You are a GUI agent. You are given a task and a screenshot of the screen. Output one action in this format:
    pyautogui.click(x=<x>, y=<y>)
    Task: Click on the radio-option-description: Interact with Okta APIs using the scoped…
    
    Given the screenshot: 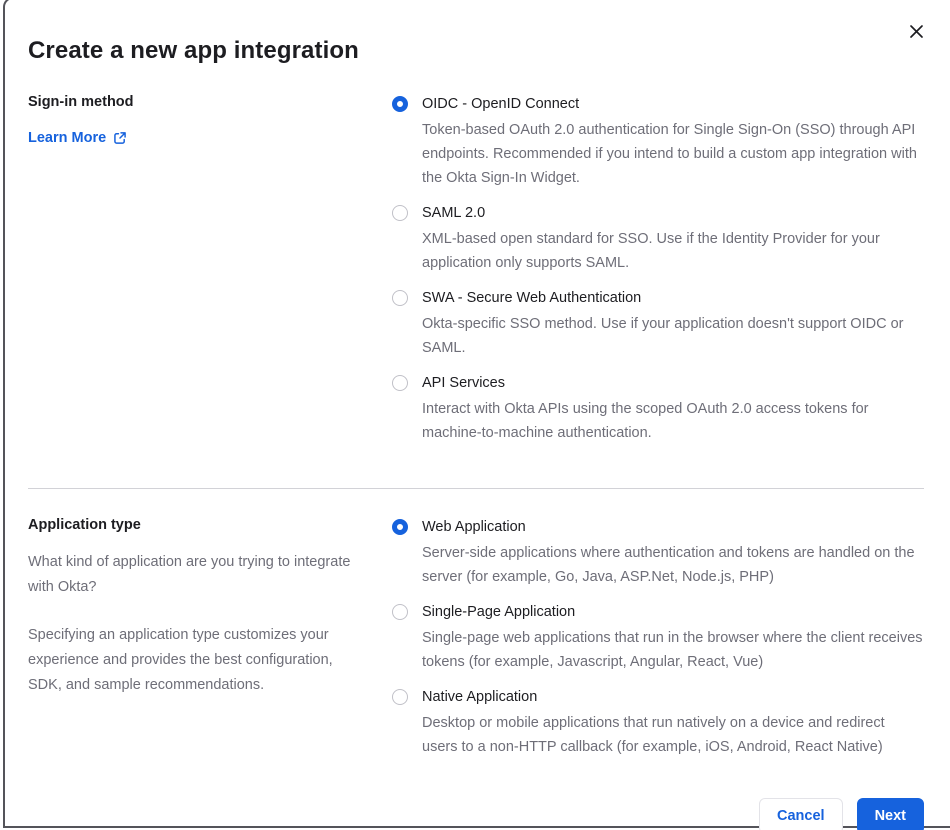 What is the action you would take?
    pyautogui.click(x=645, y=421)
    